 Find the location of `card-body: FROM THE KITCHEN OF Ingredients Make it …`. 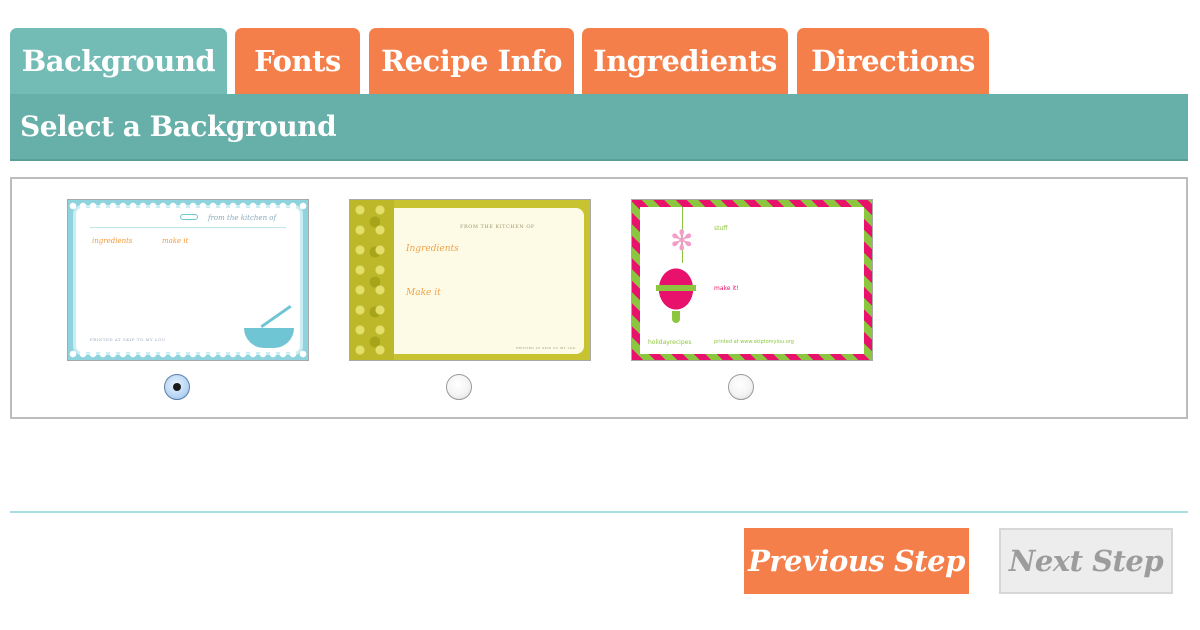

card-body: FROM THE KITCHEN OF Ingredients Make it … is located at coordinates (489, 281).